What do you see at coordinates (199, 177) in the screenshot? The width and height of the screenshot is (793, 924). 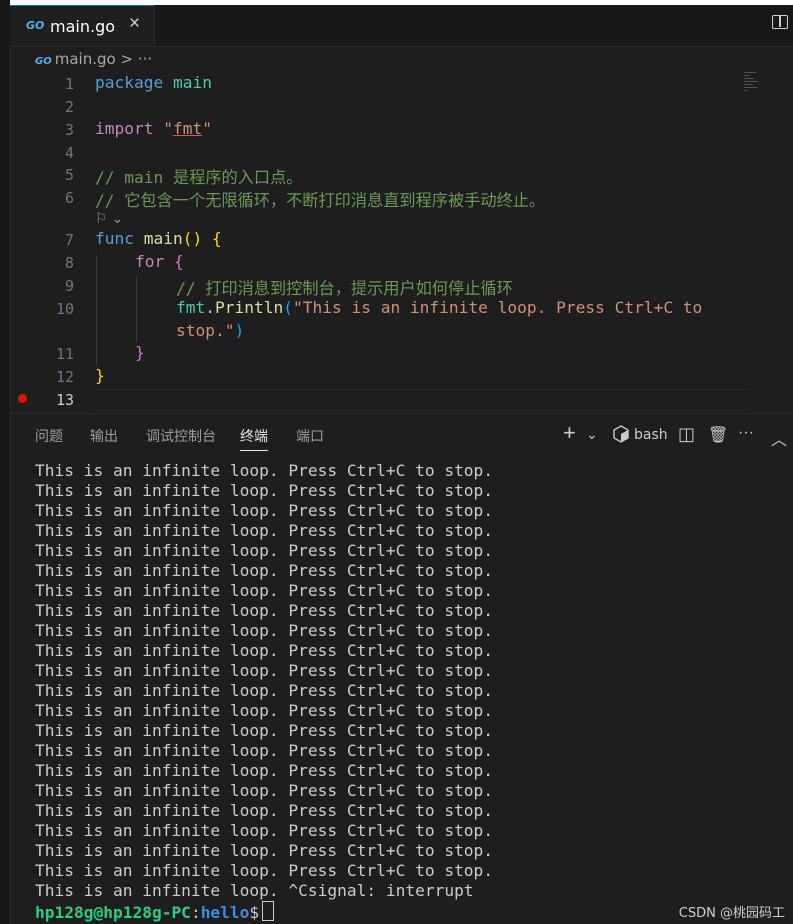 I see `code-line-5: // main 是程序的入口点。` at bounding box center [199, 177].